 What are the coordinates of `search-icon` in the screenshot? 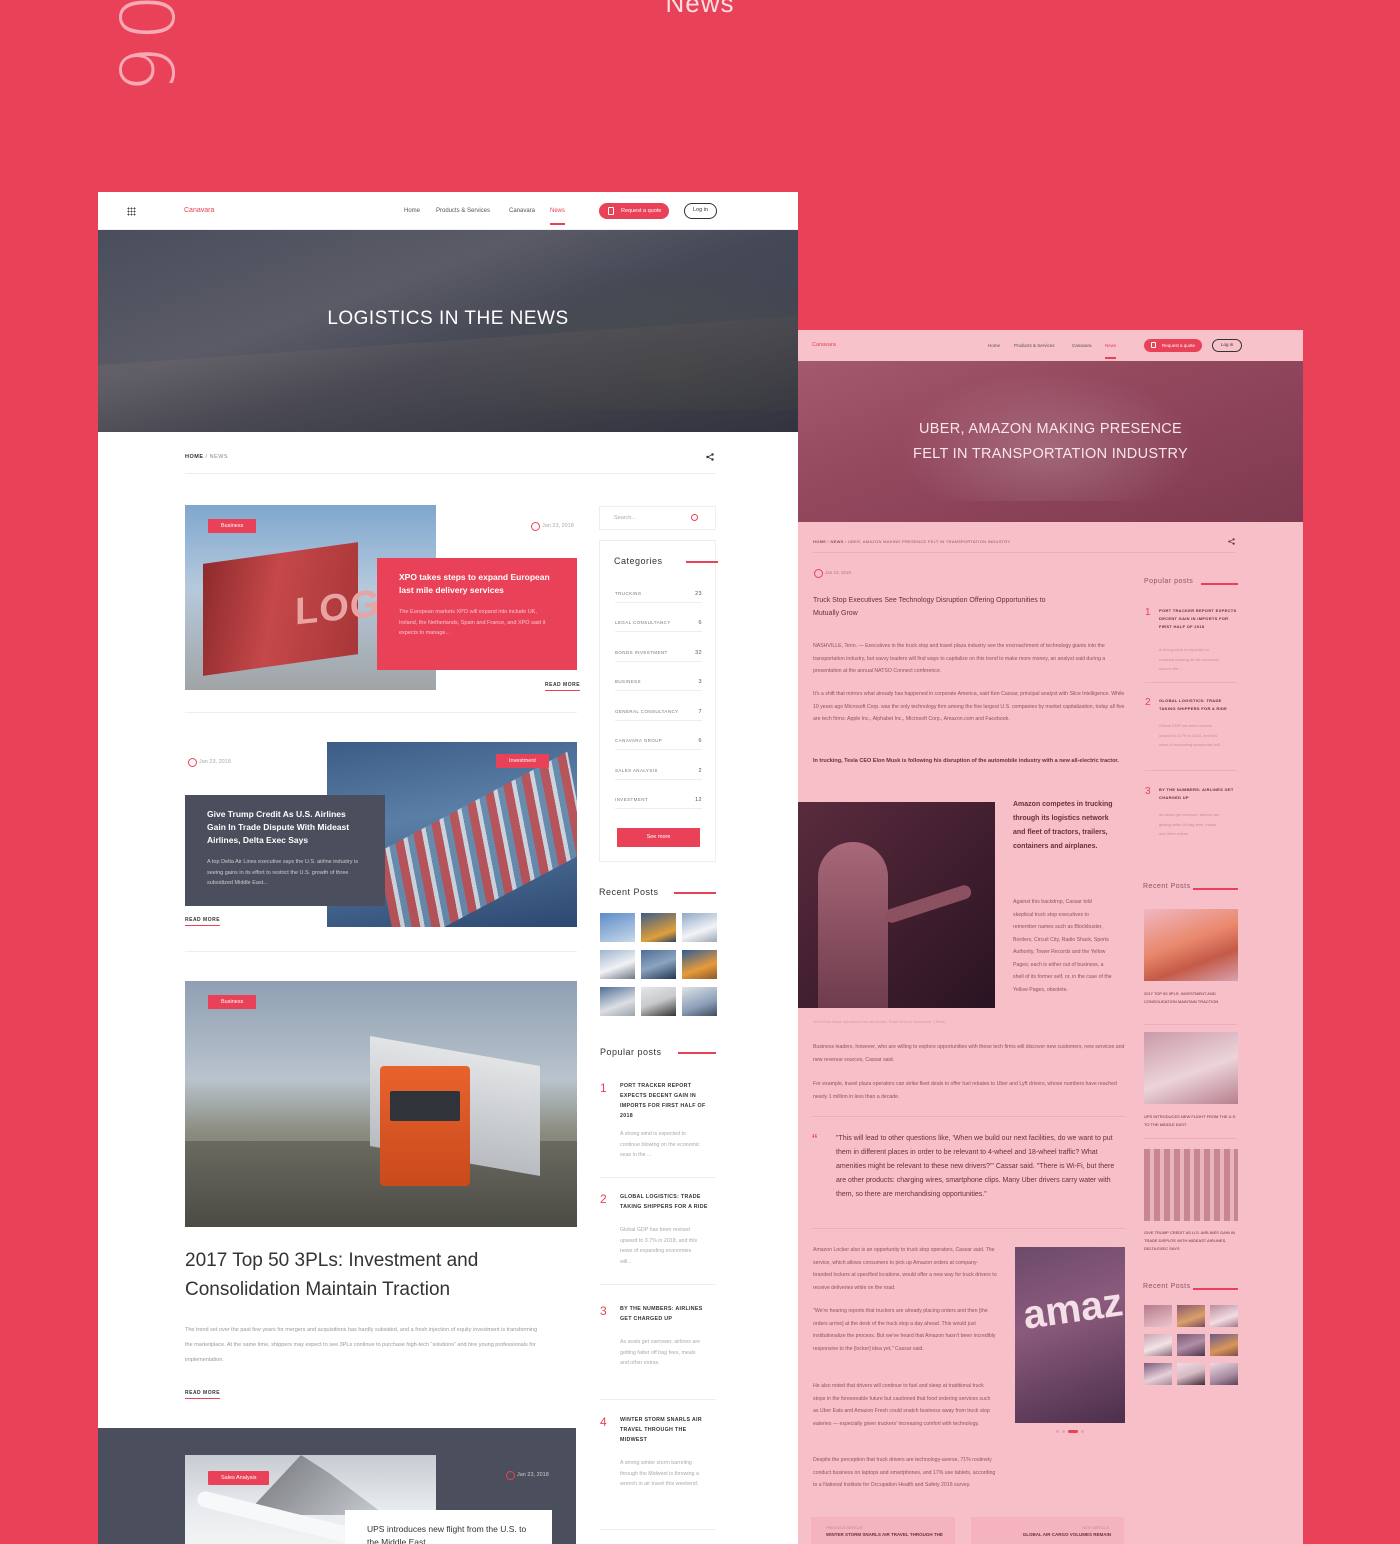 It's located at (694, 517).